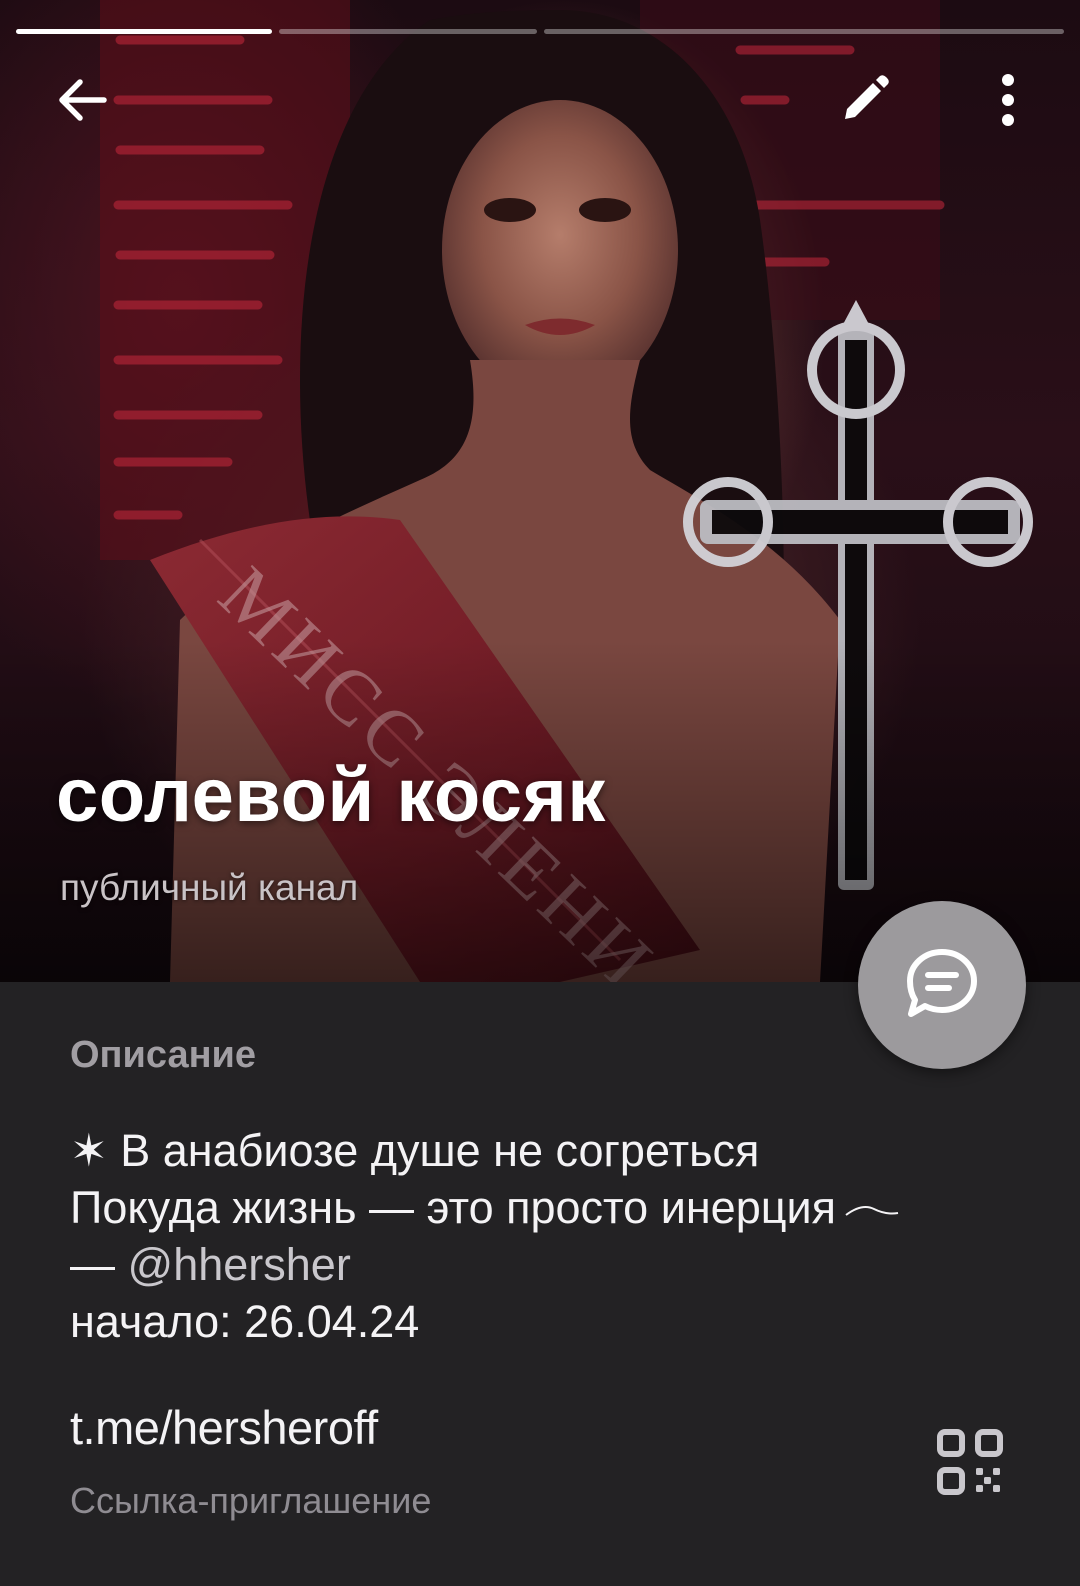 This screenshot has height=1586, width=1080. Describe the element at coordinates (209, 887) in the screenshot. I see `channel-subtitle: публичный канал` at that location.